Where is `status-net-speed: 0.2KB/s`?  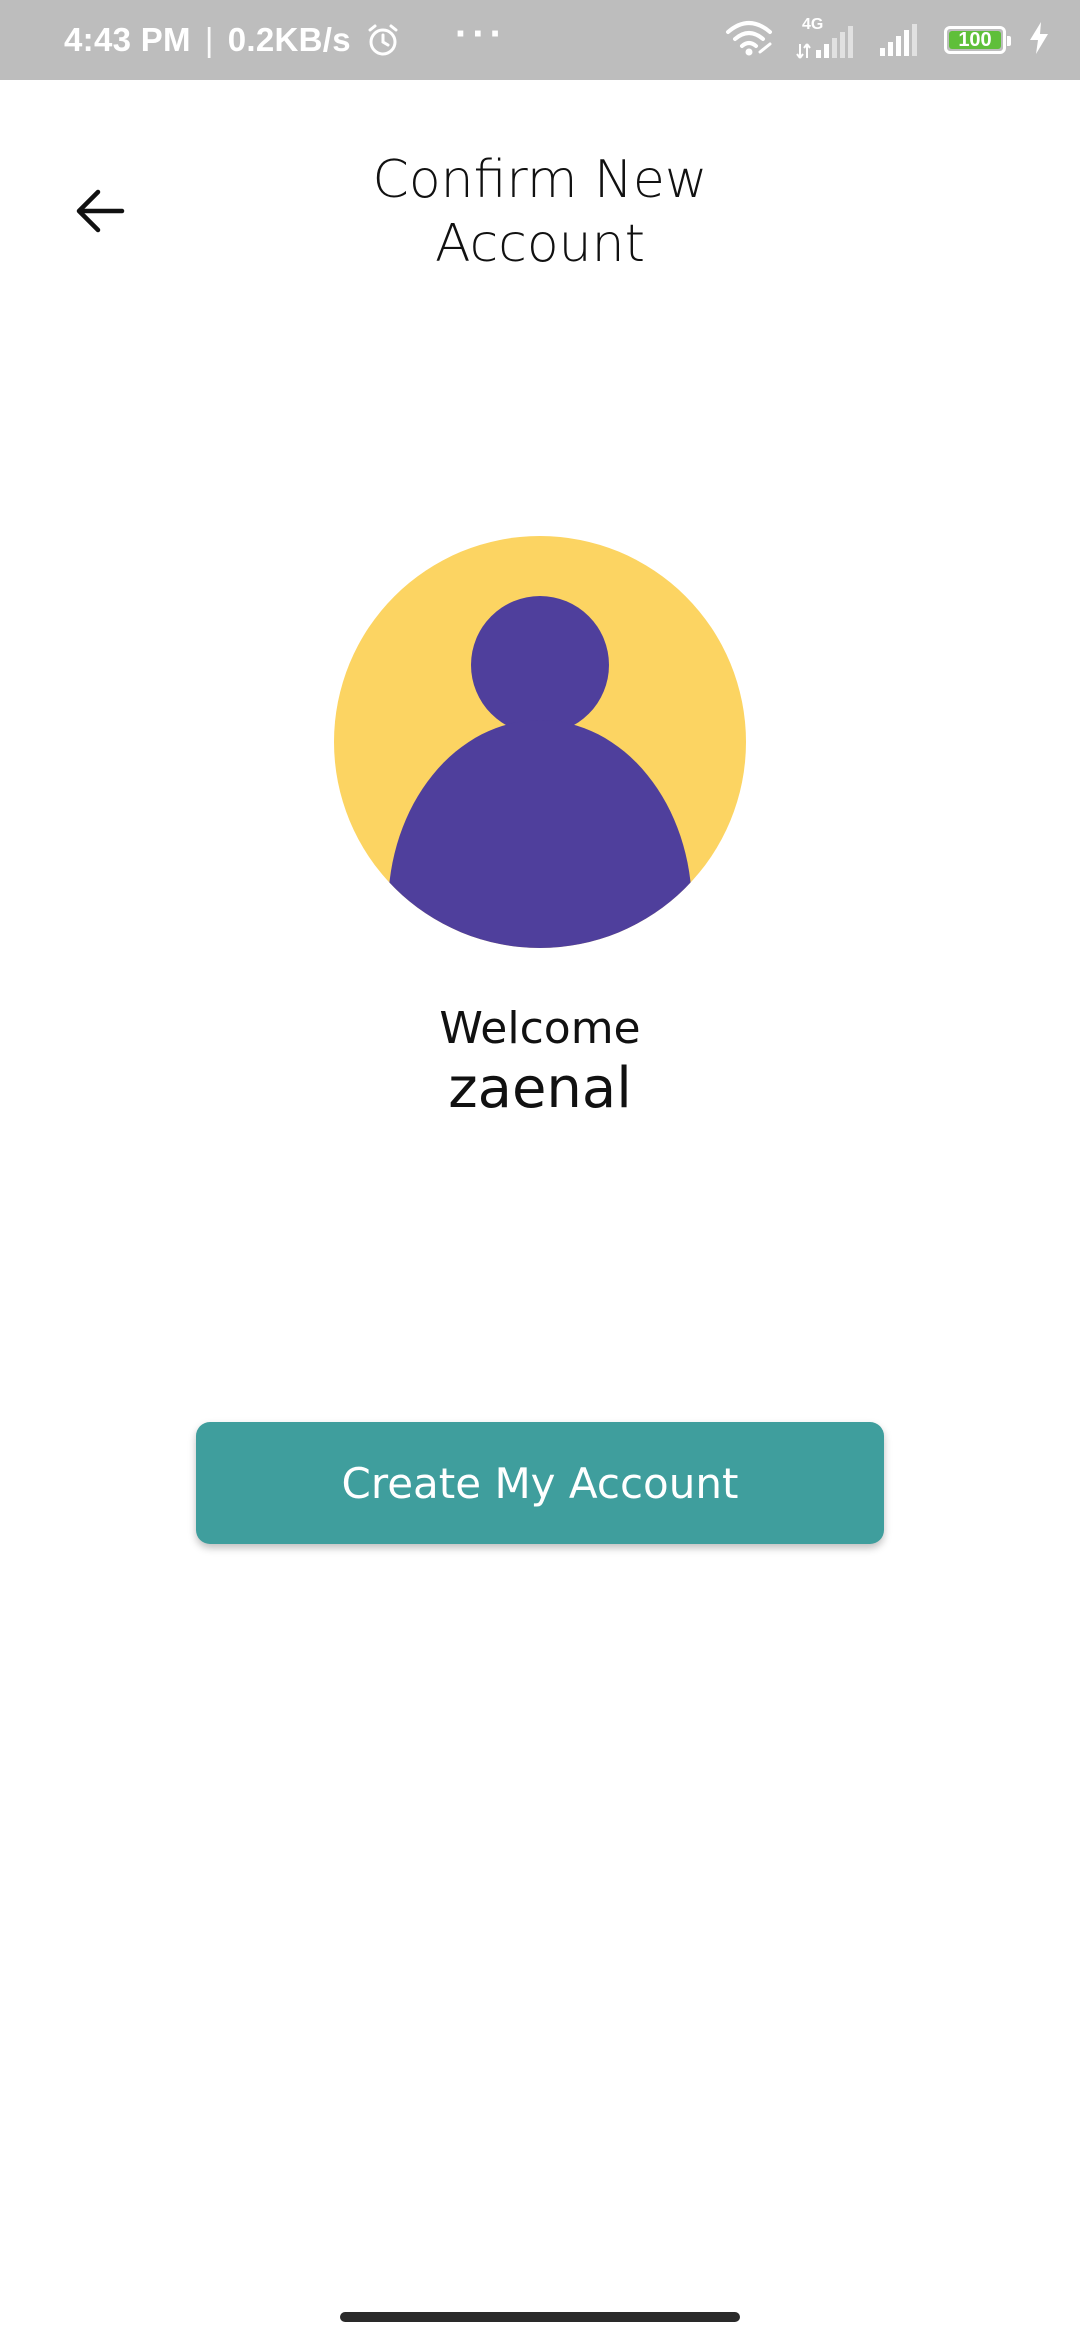
status-net-speed: 0.2KB/s is located at coordinates (289, 39).